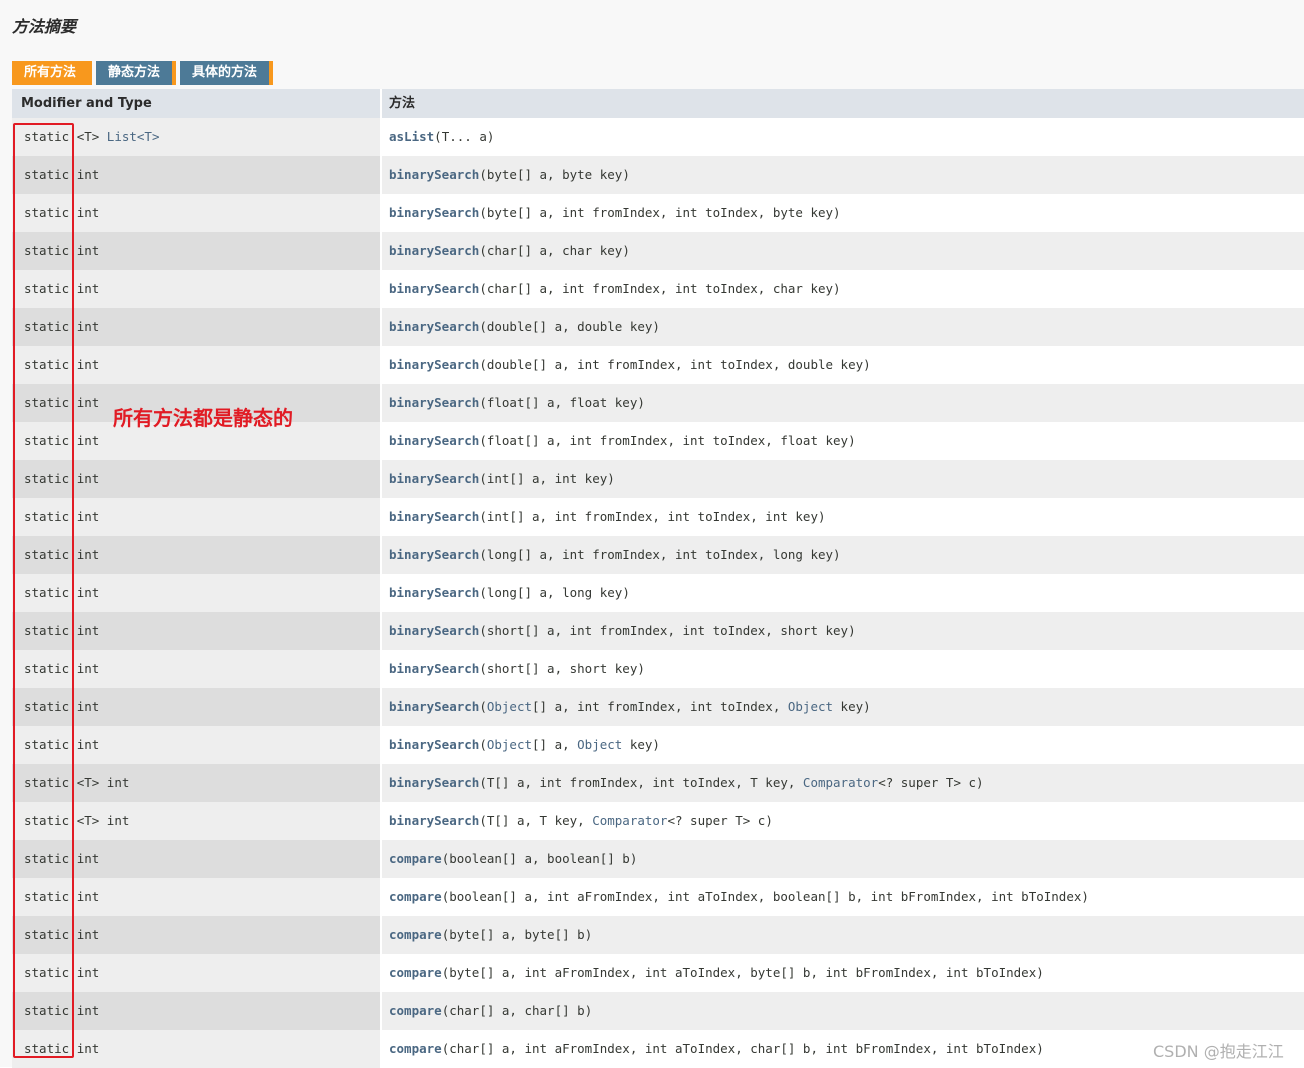 The height and width of the screenshot is (1068, 1304). What do you see at coordinates (843, 137) in the screenshot?
I see `method-signature-cell: asList(T... a)` at bounding box center [843, 137].